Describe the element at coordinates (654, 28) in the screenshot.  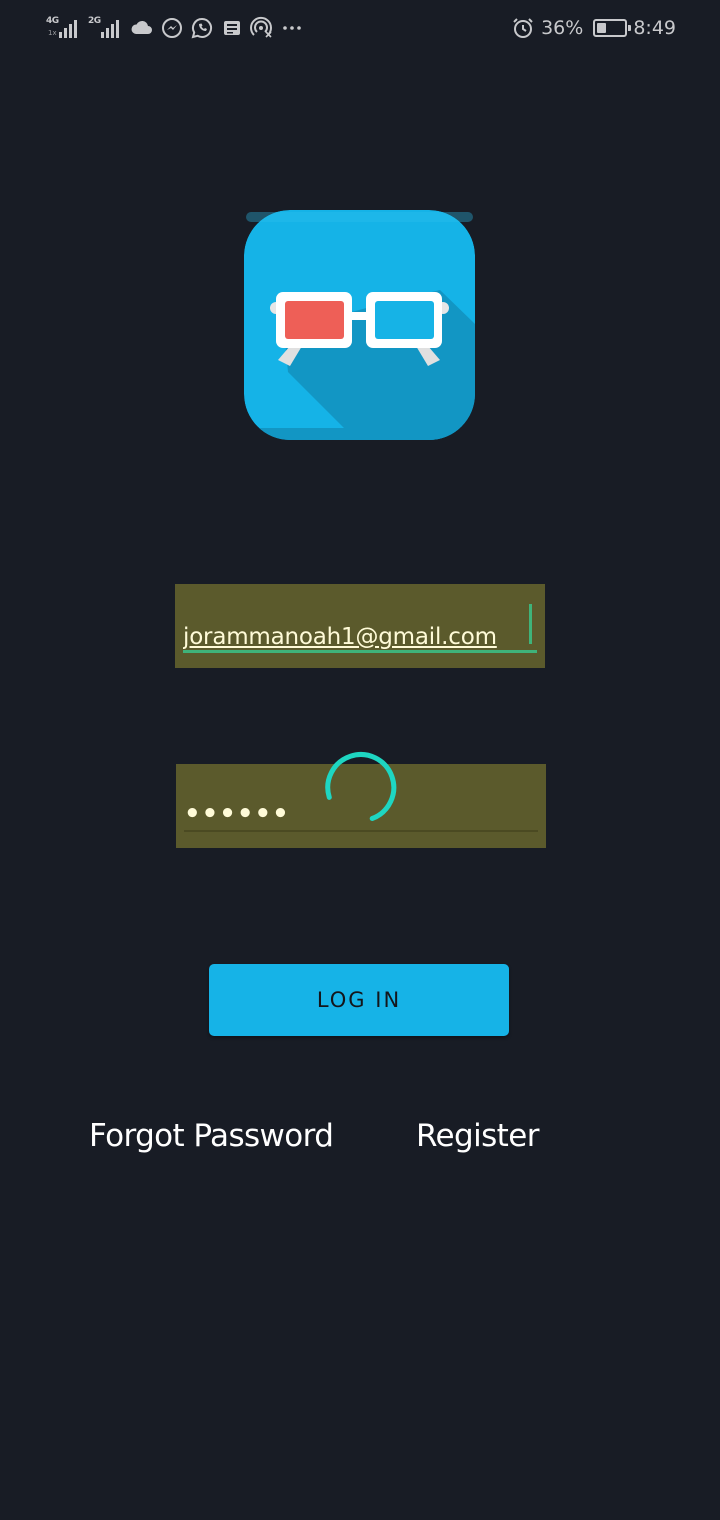
I see `clock: 8:49` at that location.